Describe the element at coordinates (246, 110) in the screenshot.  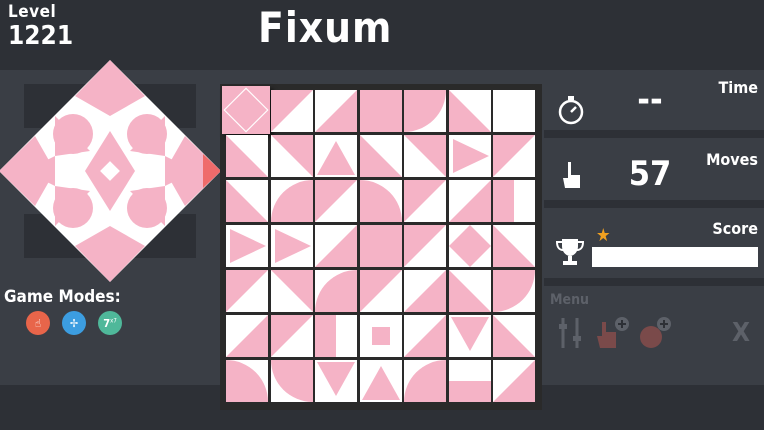
I see `selected-tile` at that location.